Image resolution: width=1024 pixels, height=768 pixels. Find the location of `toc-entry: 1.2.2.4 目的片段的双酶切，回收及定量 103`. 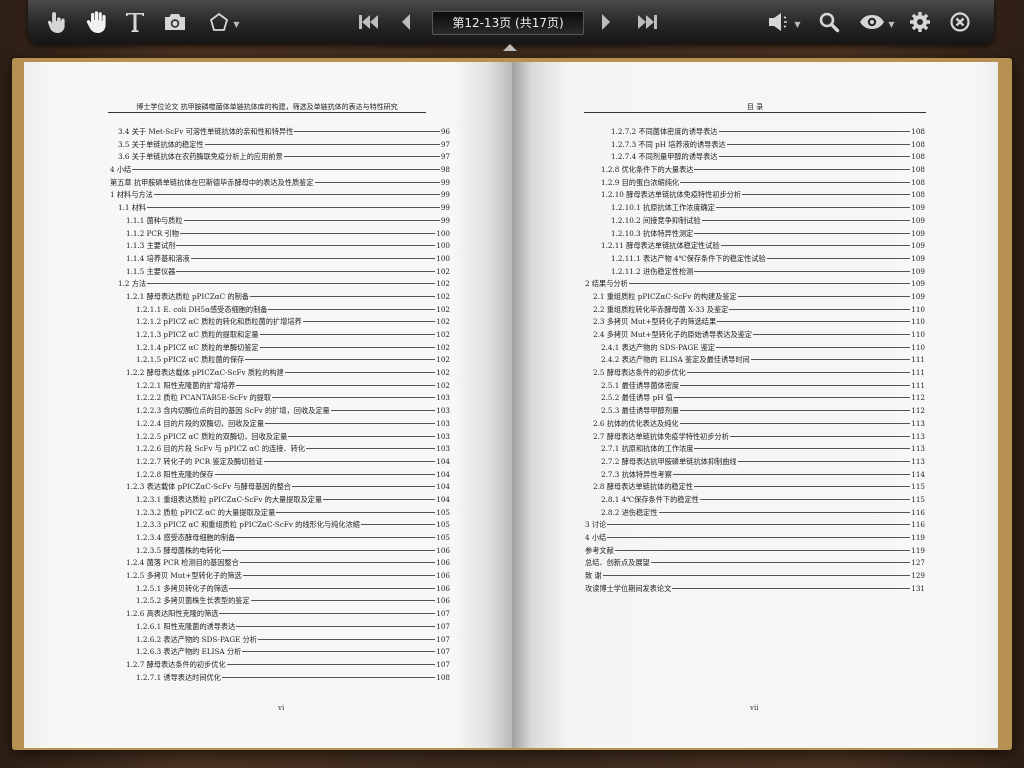

toc-entry: 1.2.2.4 目的片段的双酶切，回收及定量 103 is located at coordinates (280, 425).